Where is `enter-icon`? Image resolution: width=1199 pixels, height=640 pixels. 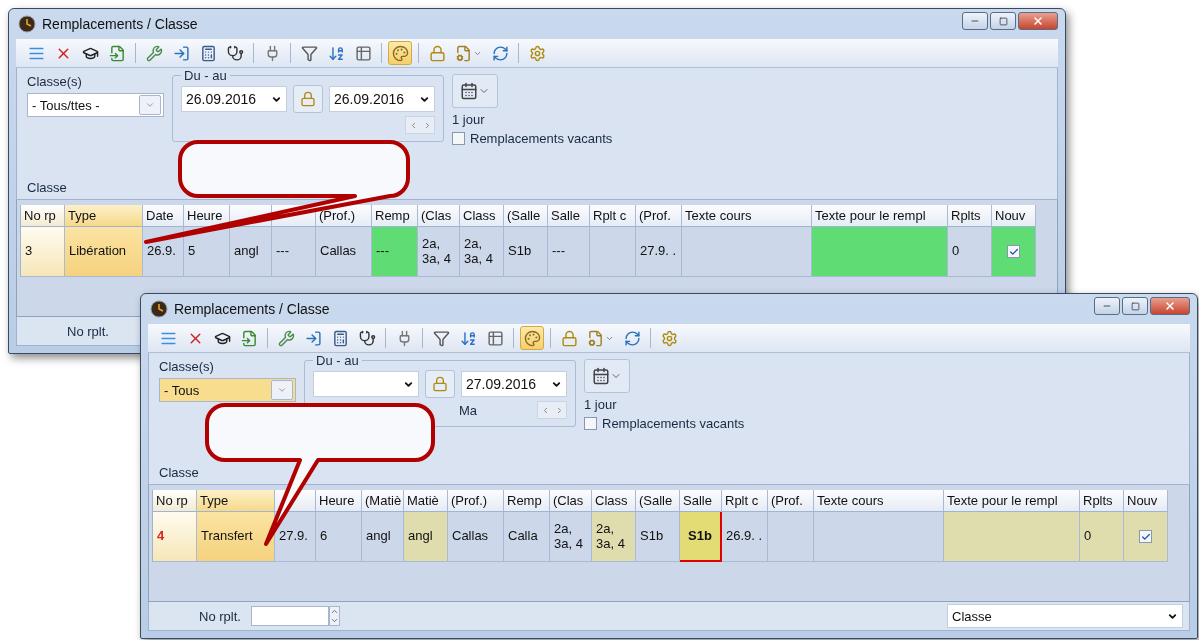
enter-icon is located at coordinates (313, 338).